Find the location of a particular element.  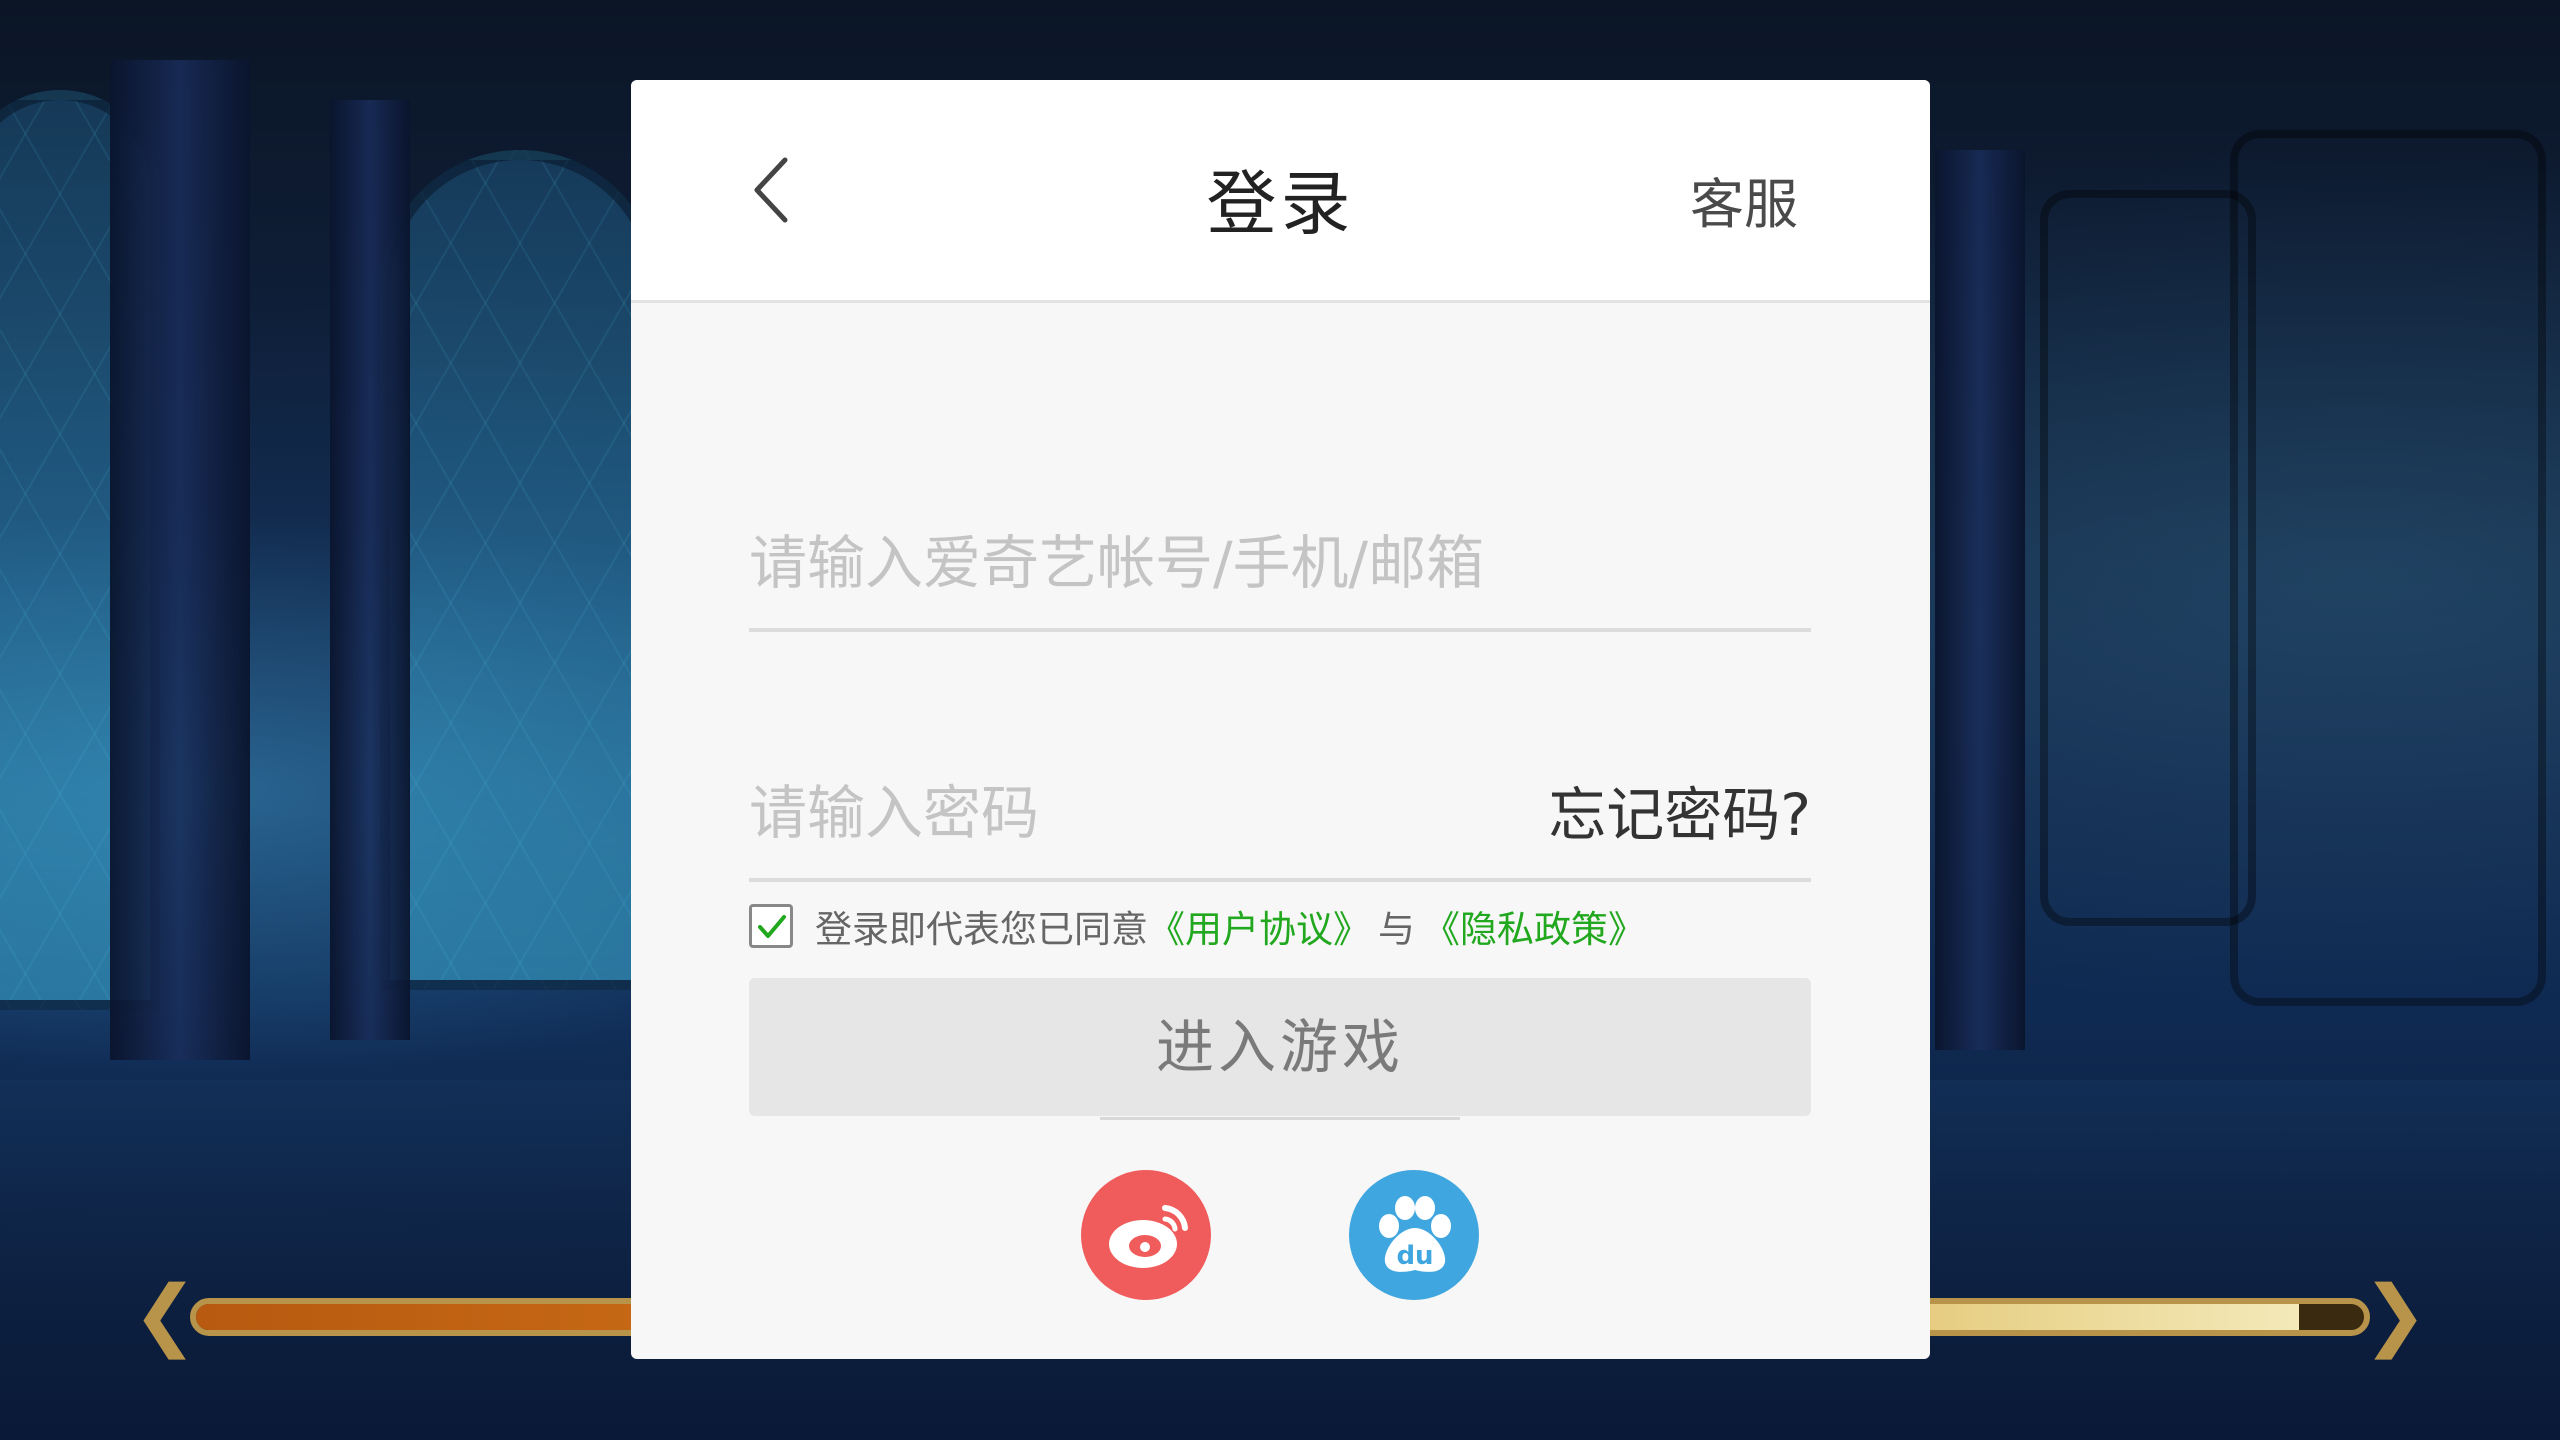

background-curtain-right is located at coordinates (1980, 600).